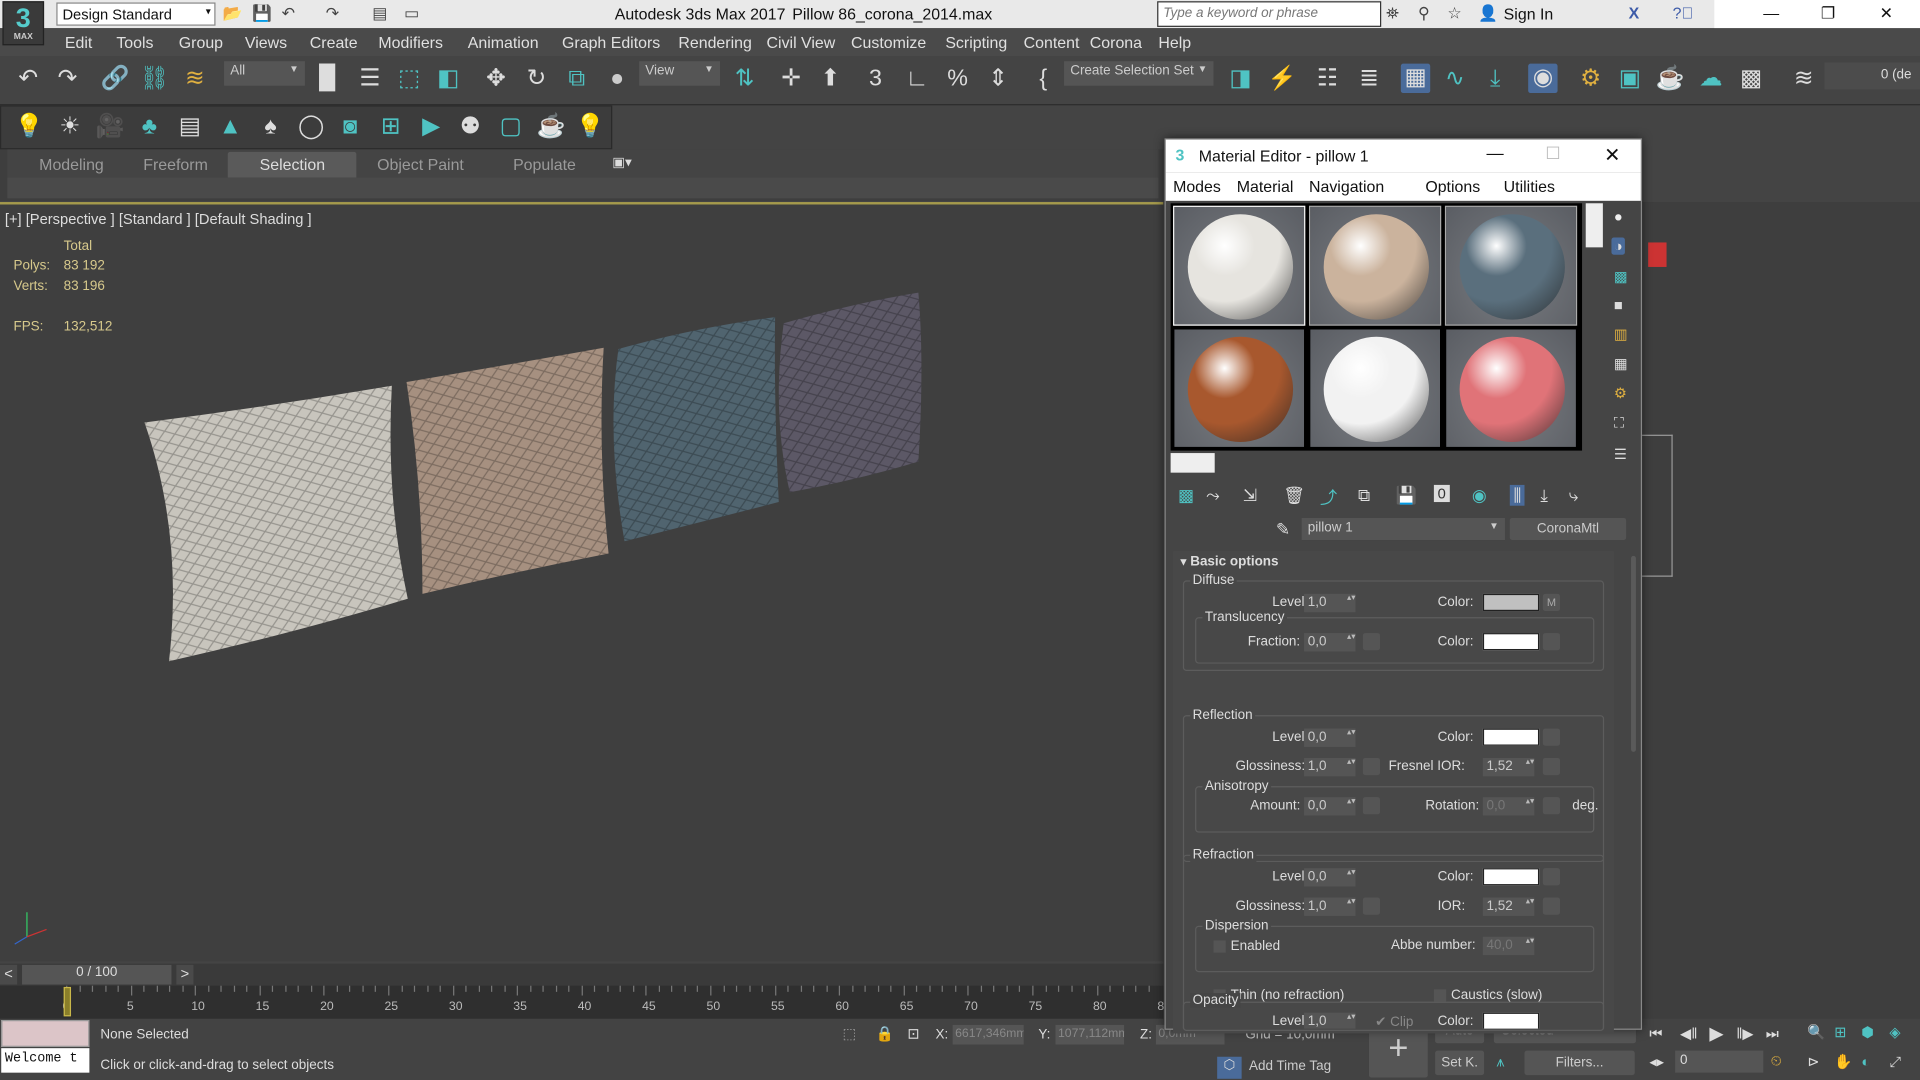 This screenshot has height=1080, width=1920. What do you see at coordinates (1670, 79) in the screenshot?
I see `render-production-icon: ☕` at bounding box center [1670, 79].